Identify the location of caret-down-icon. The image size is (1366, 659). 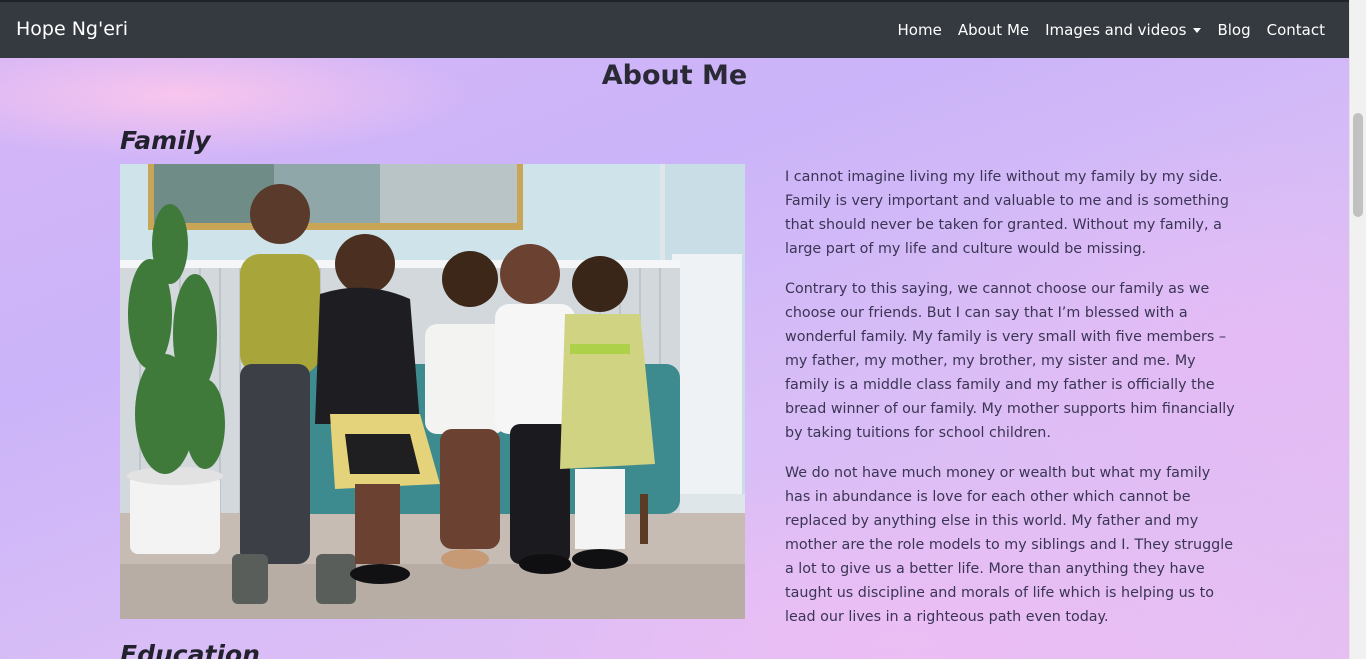
(1197, 30).